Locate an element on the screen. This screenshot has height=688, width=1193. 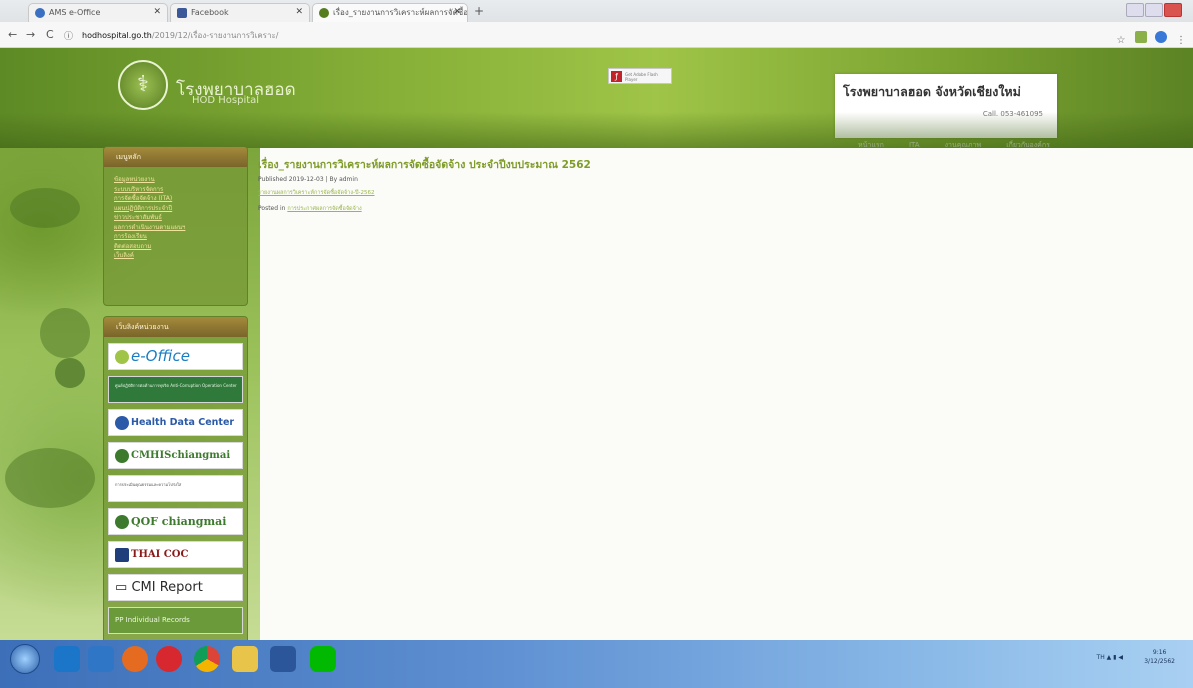
ams-favicon-icon is located at coordinates (40, 13).